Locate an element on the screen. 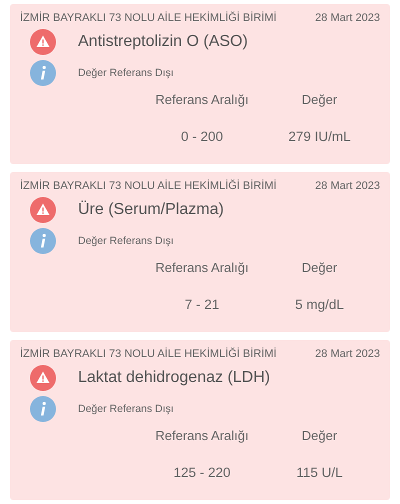 Image resolution: width=400 pixels, height=504 pixels. reference-range: 0 - 200 is located at coordinates (202, 136).